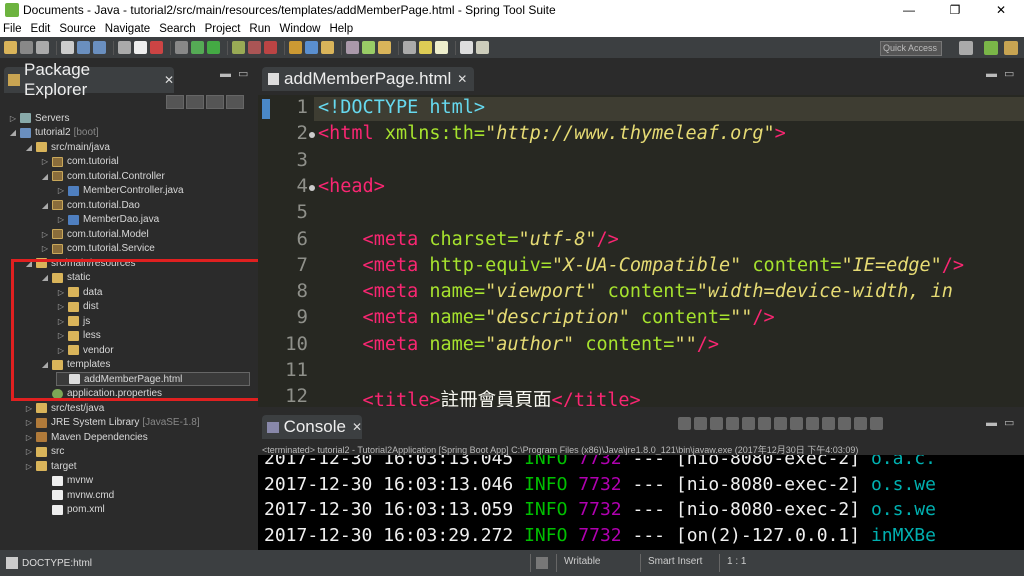 This screenshot has height=576, width=1024. I want to click on tree-item: mvnw.cmd, so click(77, 495).